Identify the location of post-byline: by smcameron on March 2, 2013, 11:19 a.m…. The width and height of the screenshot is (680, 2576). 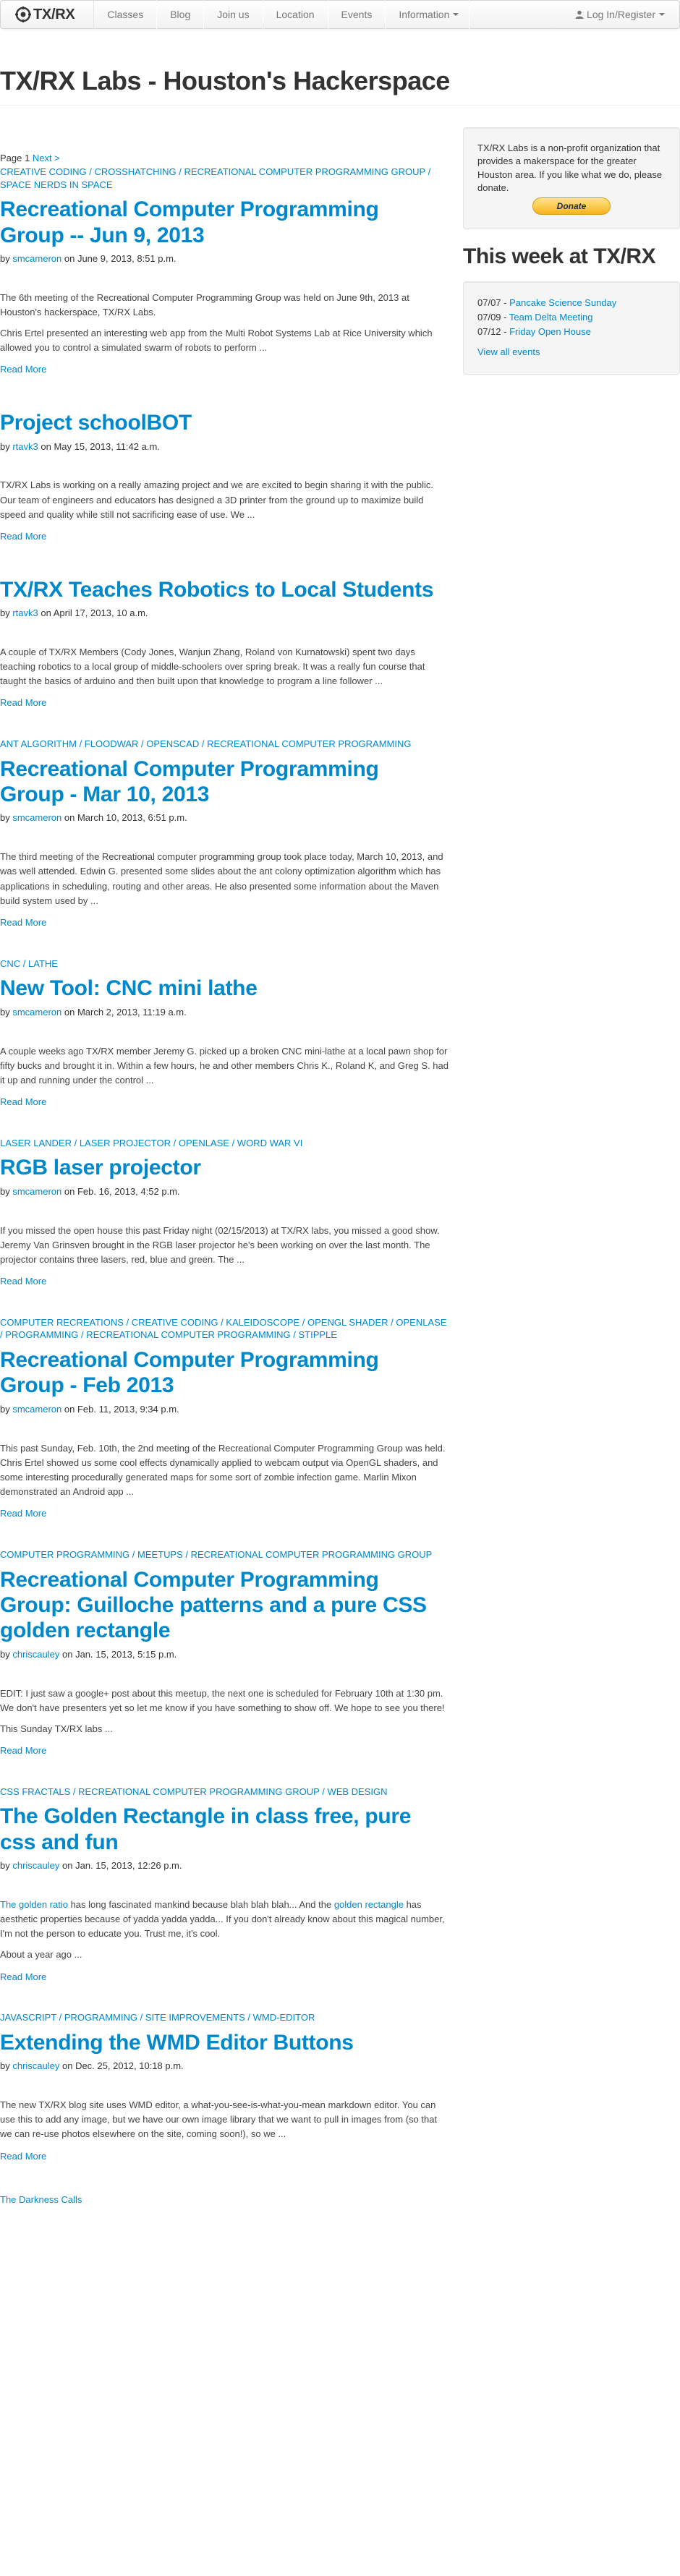
(224, 1013).